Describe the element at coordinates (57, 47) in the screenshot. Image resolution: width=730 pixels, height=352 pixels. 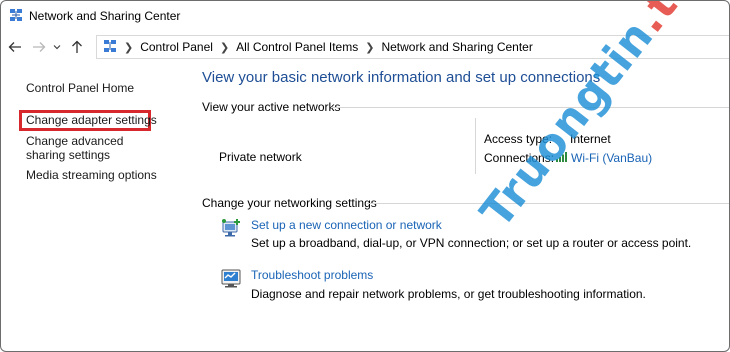
I see `recent-locations-chevron-icon` at that location.